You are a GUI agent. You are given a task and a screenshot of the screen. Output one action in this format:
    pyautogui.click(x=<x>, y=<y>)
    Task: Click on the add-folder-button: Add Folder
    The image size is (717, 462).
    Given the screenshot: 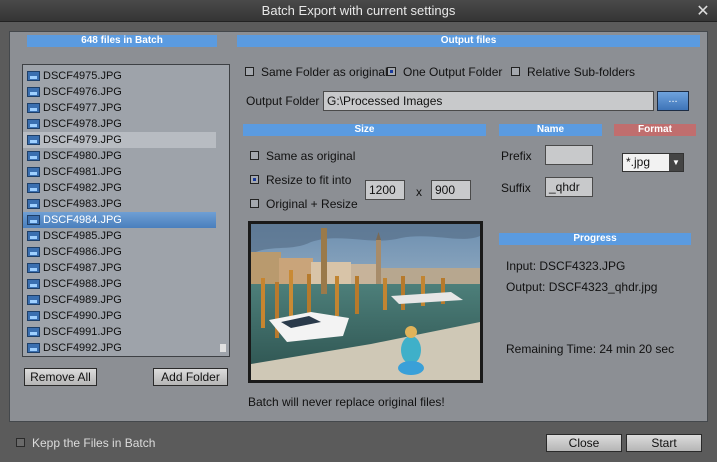 What is the action you would take?
    pyautogui.click(x=190, y=377)
    